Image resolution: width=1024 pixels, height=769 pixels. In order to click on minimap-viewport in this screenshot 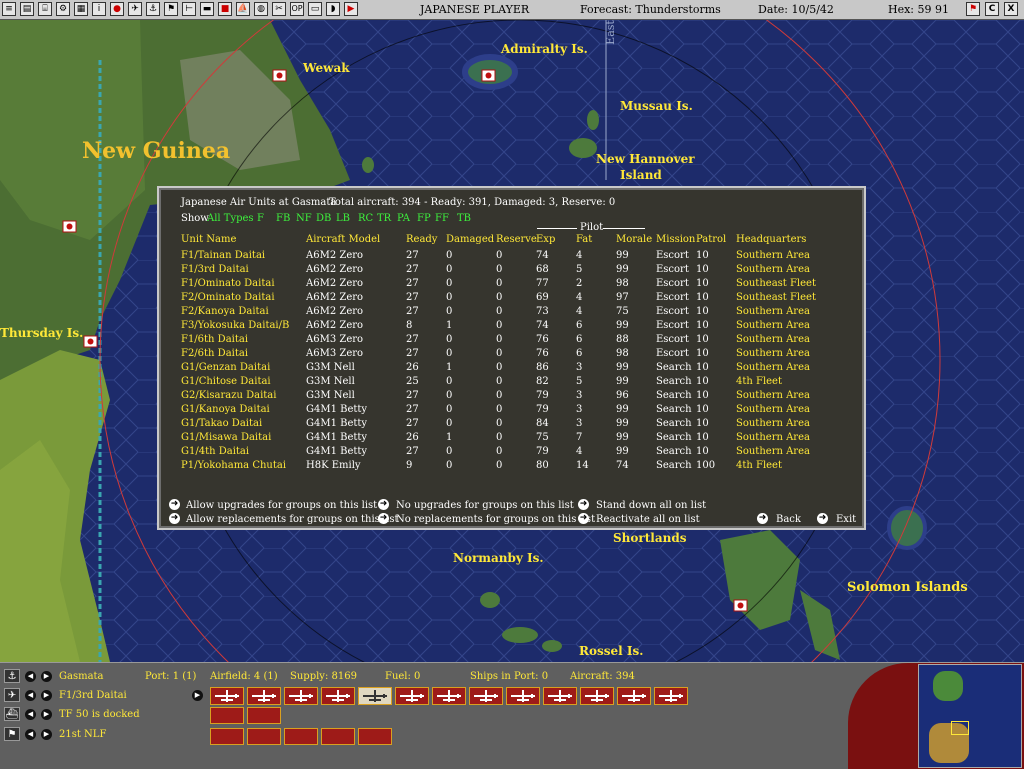, I will do `click(960, 728)`.